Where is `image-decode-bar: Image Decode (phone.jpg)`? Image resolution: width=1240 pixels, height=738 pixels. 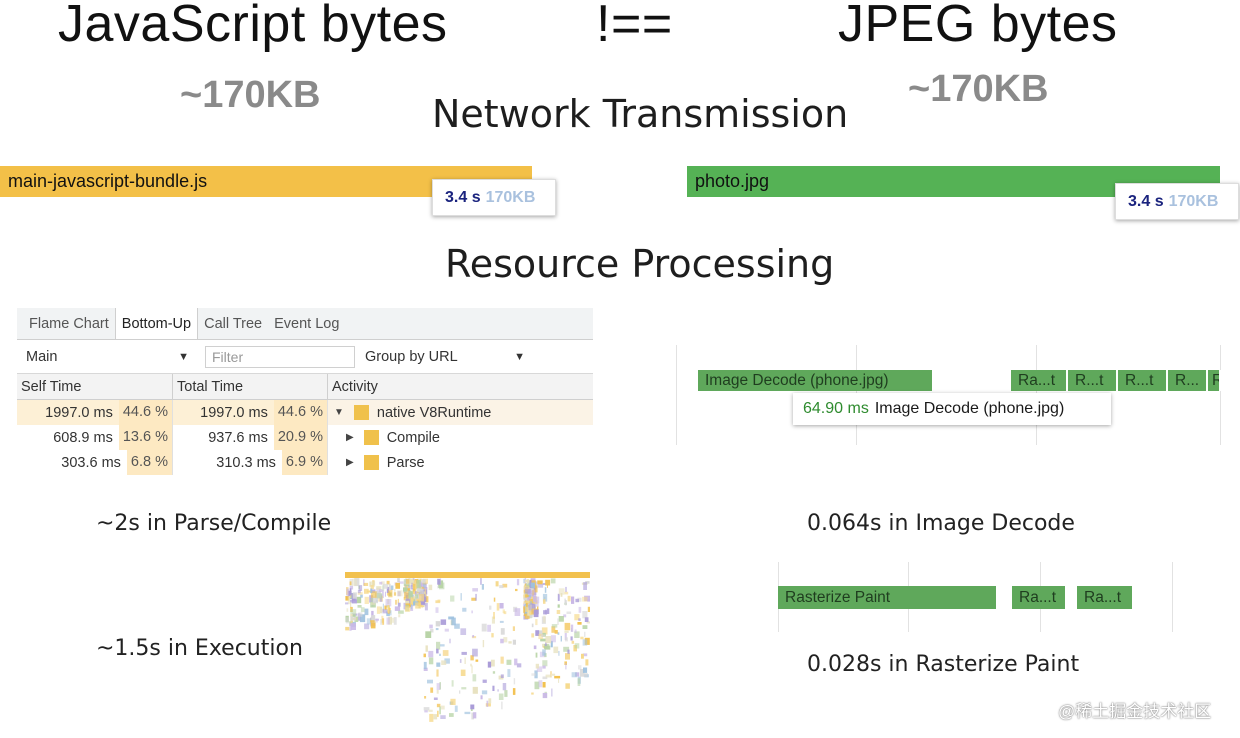 image-decode-bar: Image Decode (phone.jpg) is located at coordinates (816, 380).